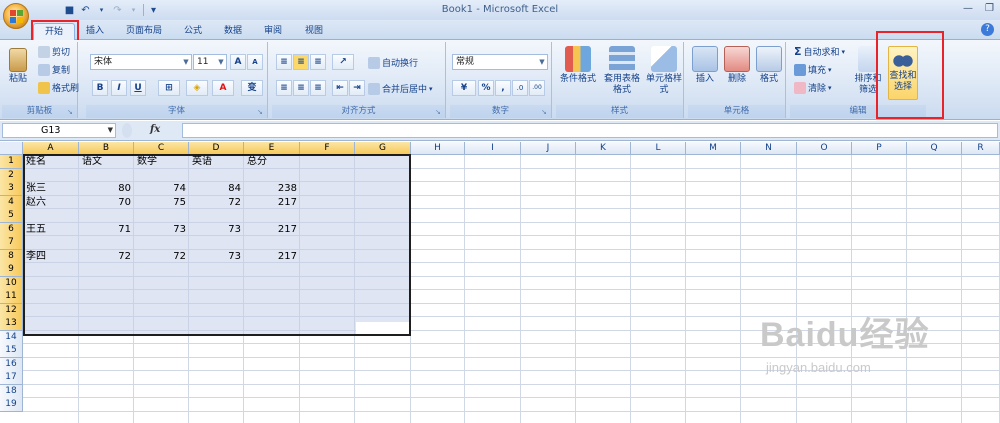 The height and width of the screenshot is (423, 1000). I want to click on borders-icon: ⊞, so click(169, 88).